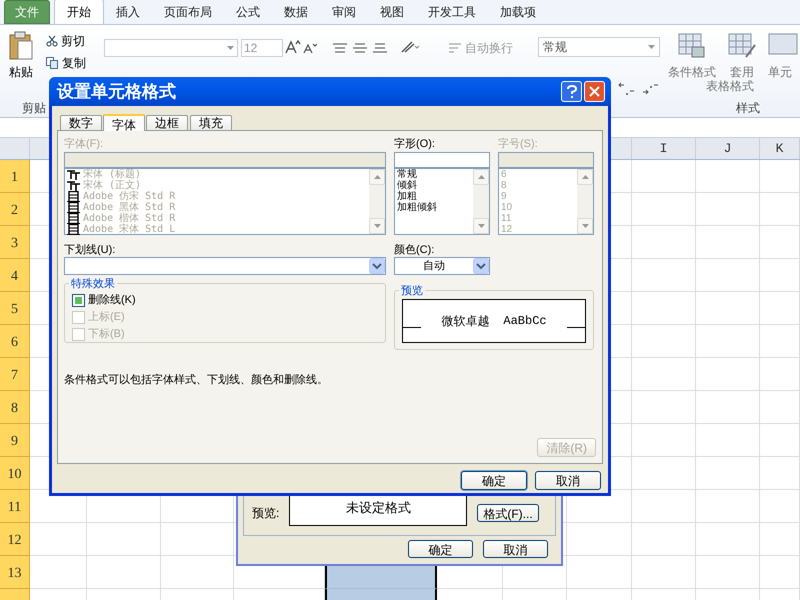 This screenshot has height=600, width=800. I want to click on row-header: 11, so click(15, 506).